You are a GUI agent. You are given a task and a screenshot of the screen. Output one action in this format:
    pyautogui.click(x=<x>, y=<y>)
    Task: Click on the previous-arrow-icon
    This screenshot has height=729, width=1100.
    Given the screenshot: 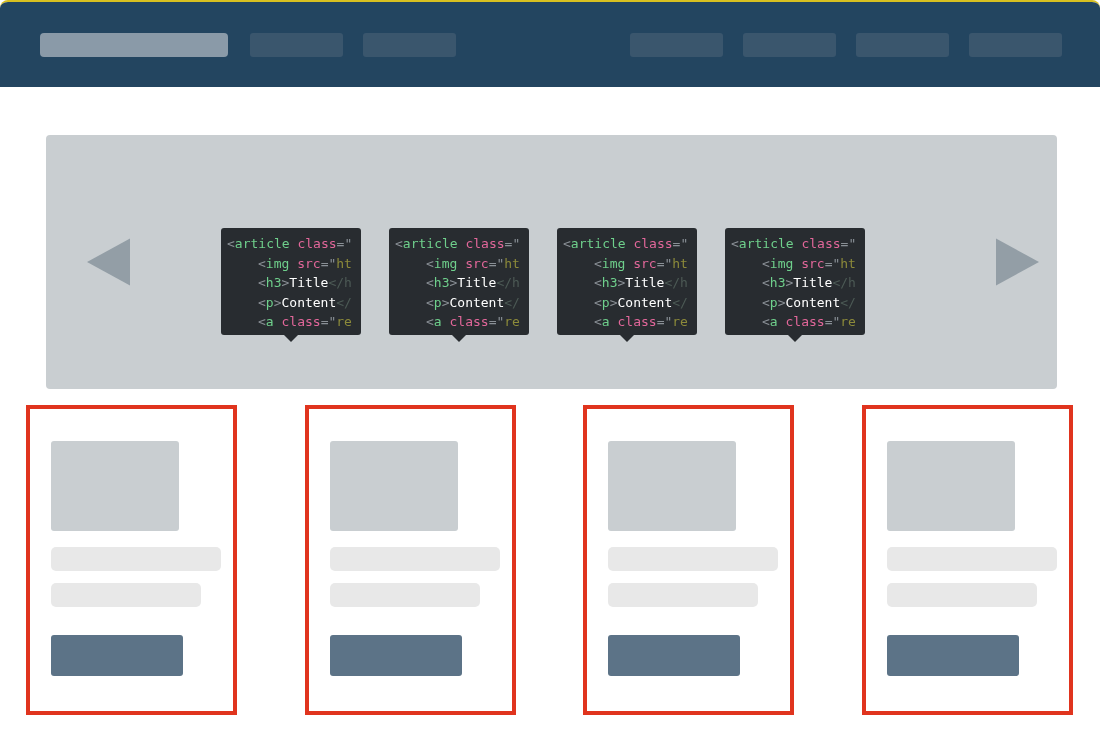 What is the action you would take?
    pyautogui.click(x=108, y=262)
    